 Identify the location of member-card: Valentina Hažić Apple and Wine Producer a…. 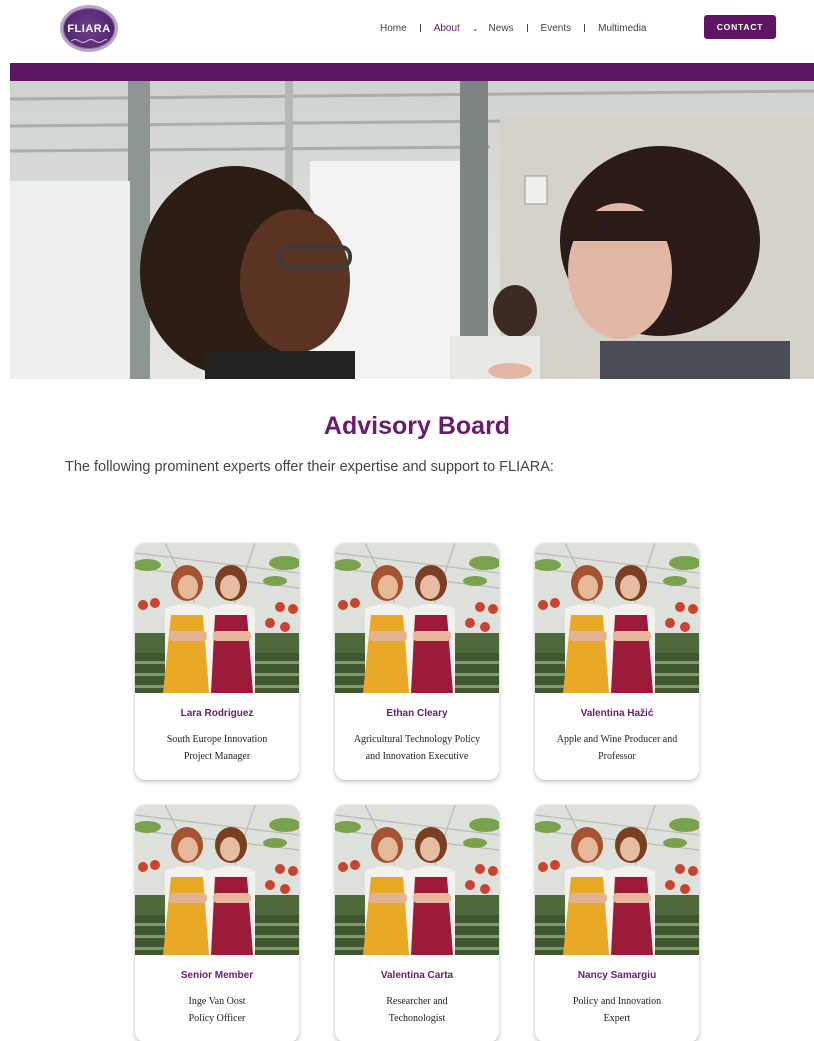
(617, 661).